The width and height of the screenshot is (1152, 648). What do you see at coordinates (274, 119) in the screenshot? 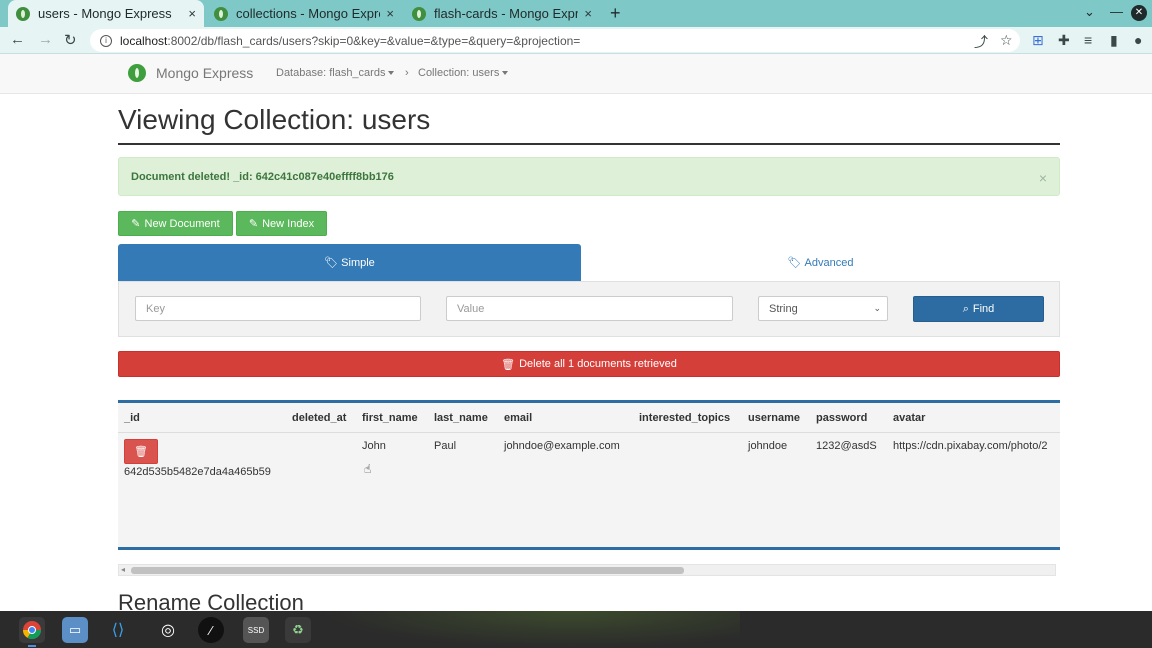
I see `page-title: Viewing Collection: users` at bounding box center [274, 119].